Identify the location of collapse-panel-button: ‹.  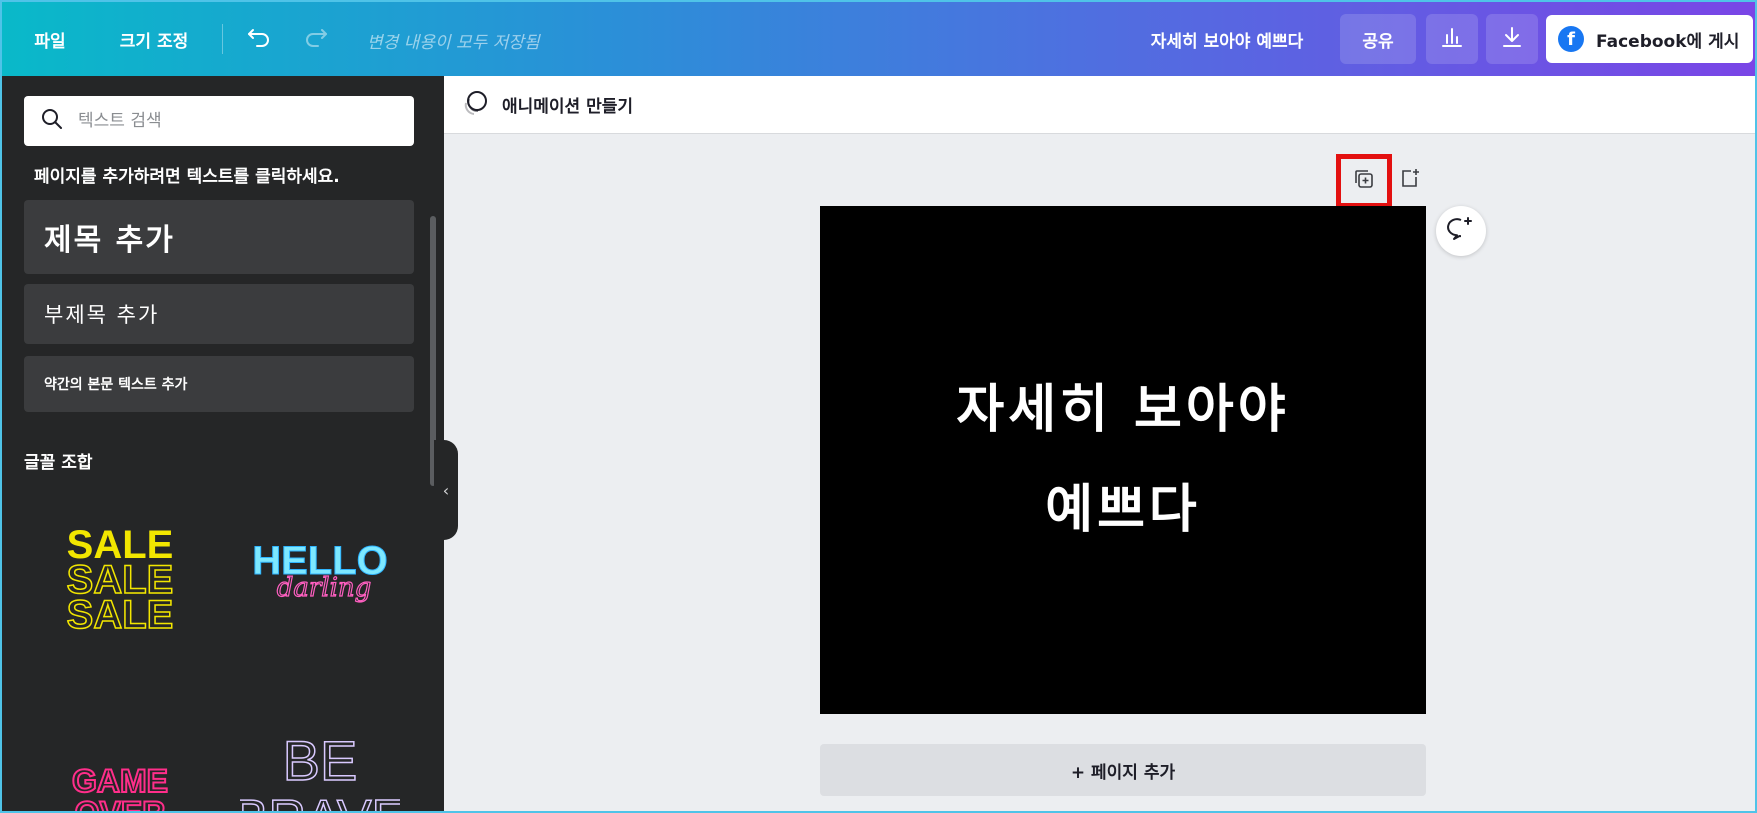
(446, 490).